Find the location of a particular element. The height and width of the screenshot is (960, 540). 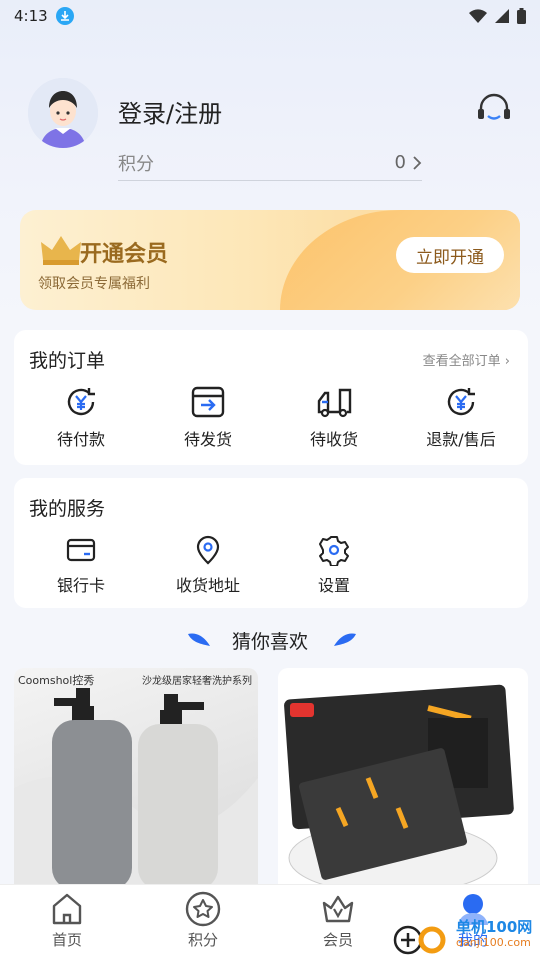

tab-home: 首页 is located at coordinates (67, 920).